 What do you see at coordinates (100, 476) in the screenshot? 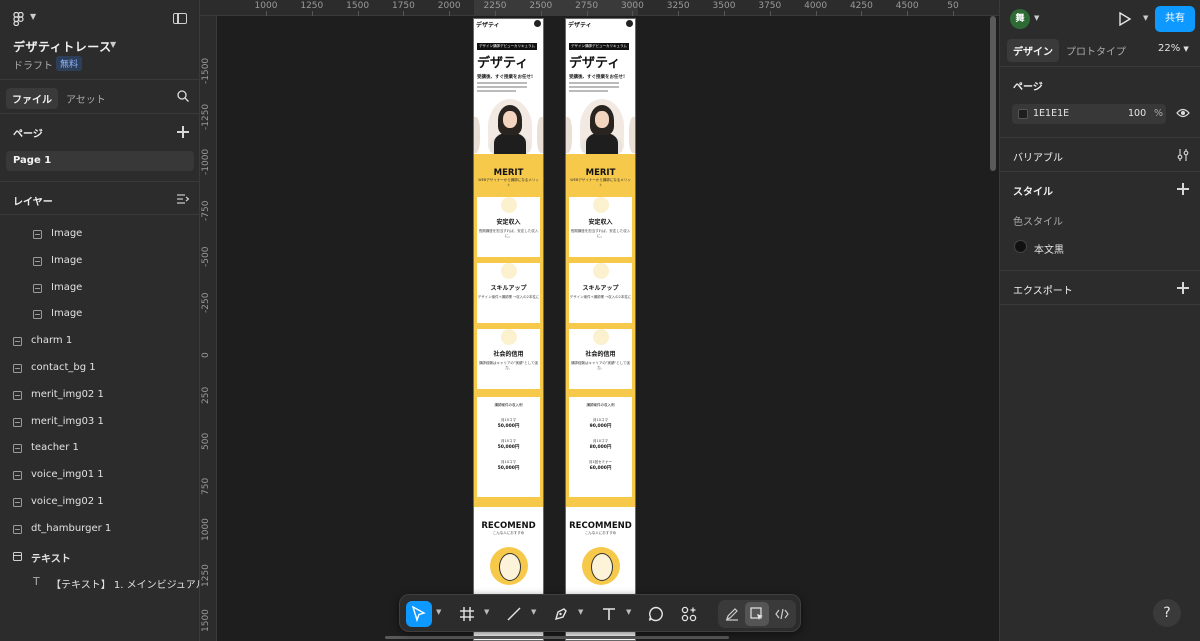
I see `layer-row: voice_img01 1` at bounding box center [100, 476].